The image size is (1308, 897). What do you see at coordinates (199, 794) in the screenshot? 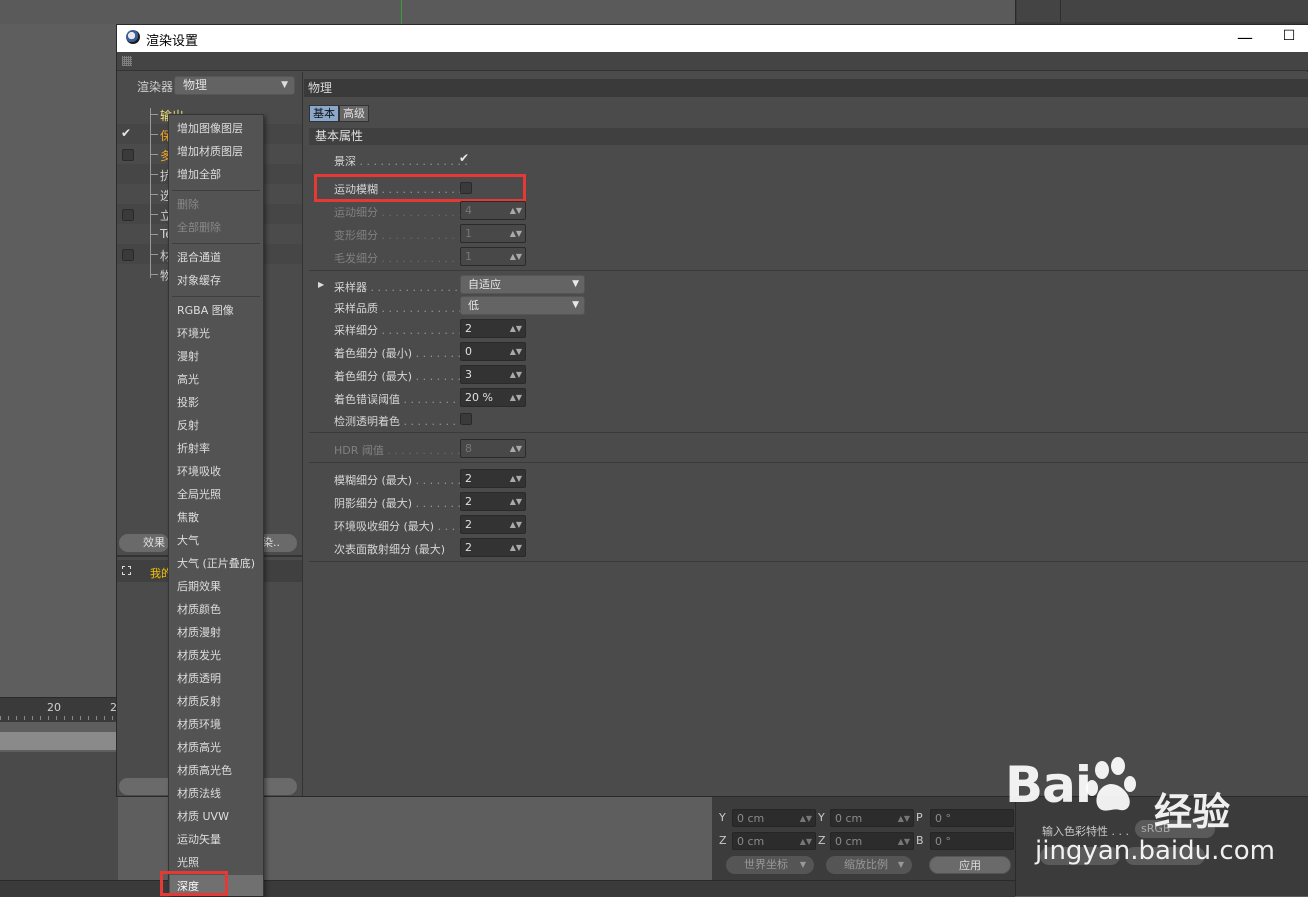
I see `menu-item: 材质法线` at bounding box center [199, 794].